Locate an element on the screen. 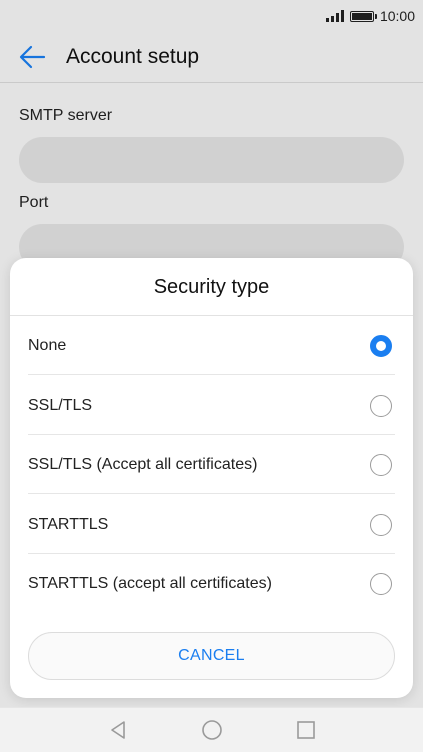 This screenshot has height=752, width=423. cancel-button: CANCEL is located at coordinates (211, 656).